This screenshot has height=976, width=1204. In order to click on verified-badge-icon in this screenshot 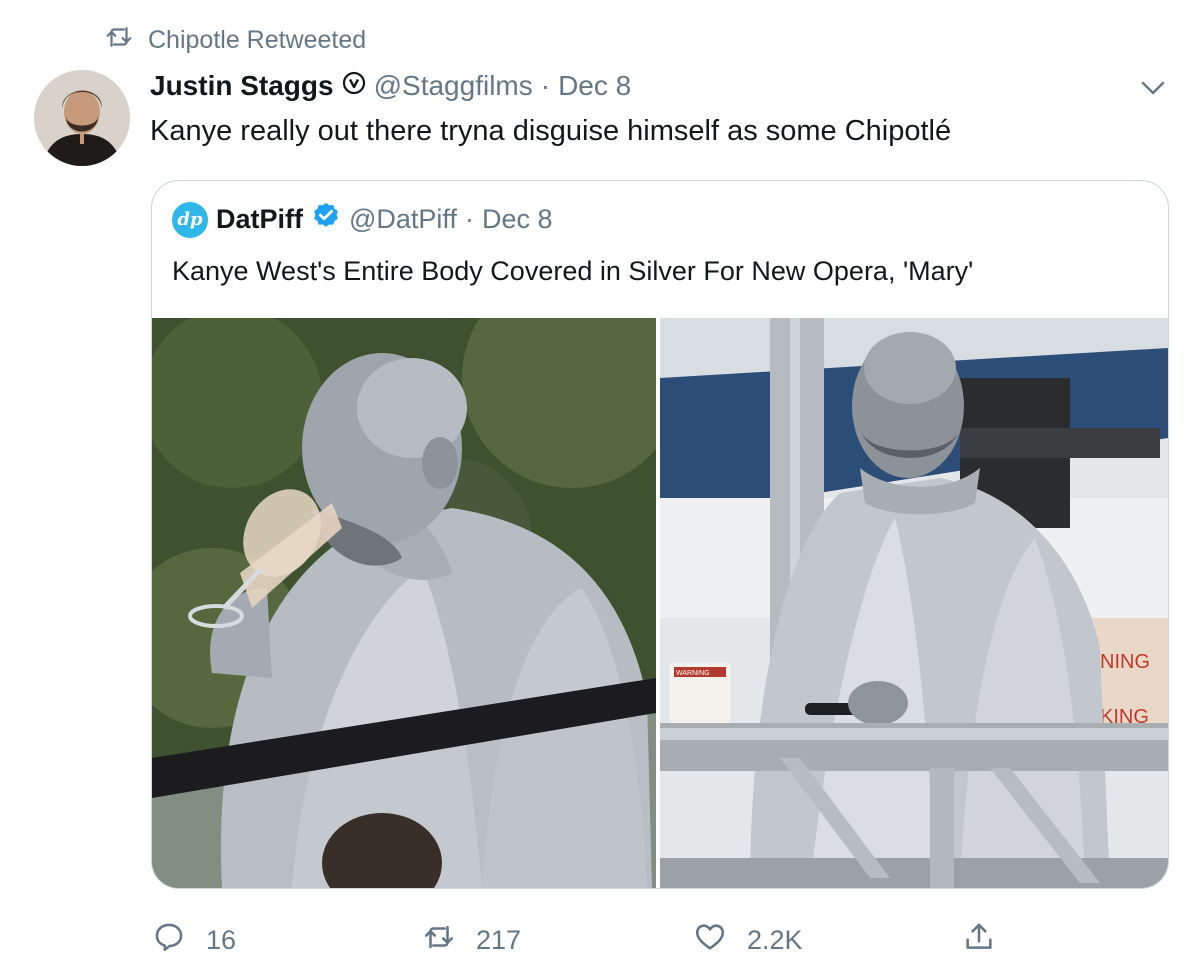, I will do `click(326, 219)`.